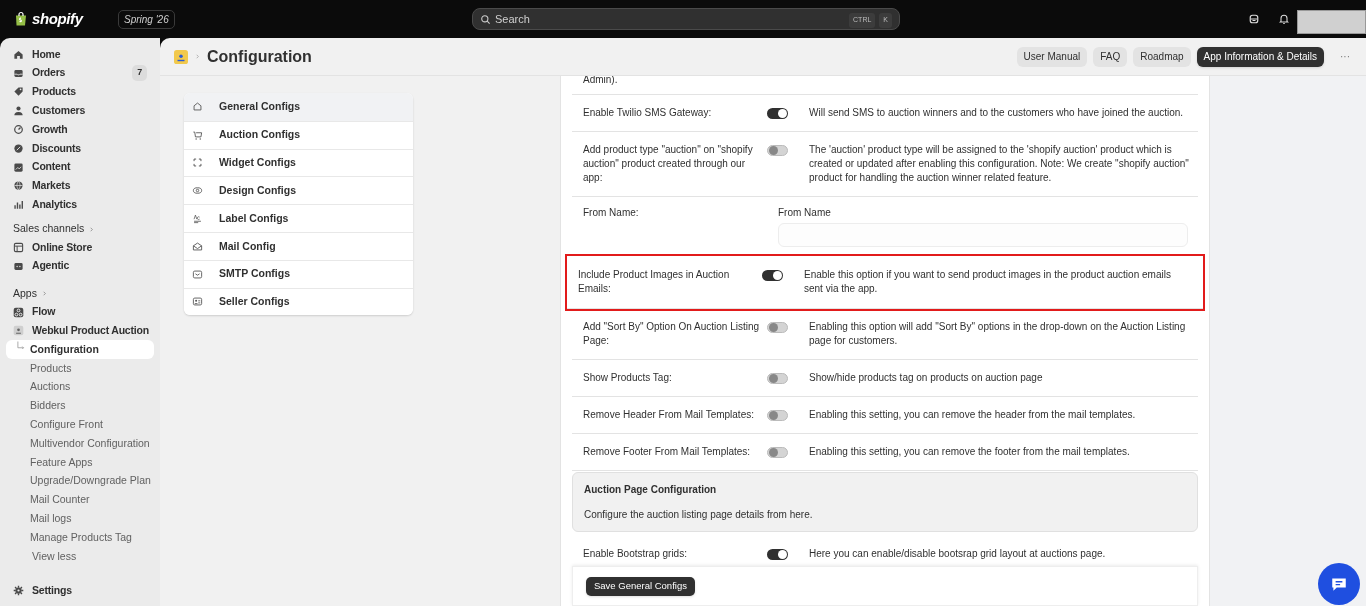  I want to click on setting-label: Add "Sort By" Option On Auction Listing Page:, so click(672, 334).